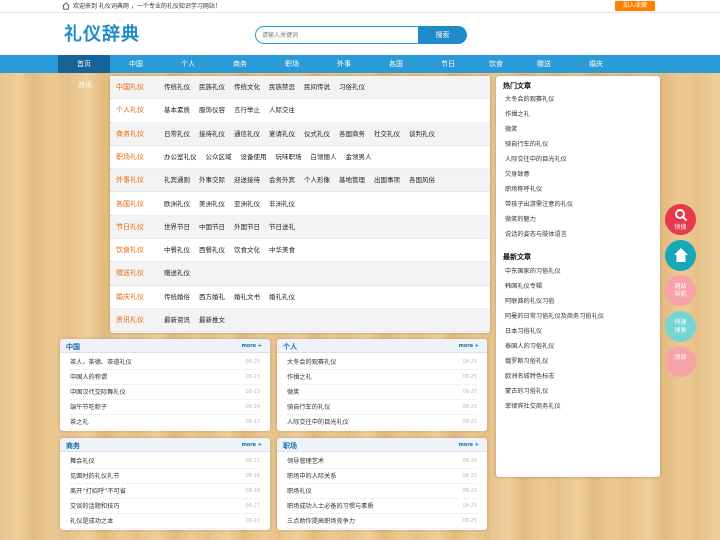 The image size is (720, 540). What do you see at coordinates (293, 392) in the screenshot?
I see `article-link: 微笑` at bounding box center [293, 392].